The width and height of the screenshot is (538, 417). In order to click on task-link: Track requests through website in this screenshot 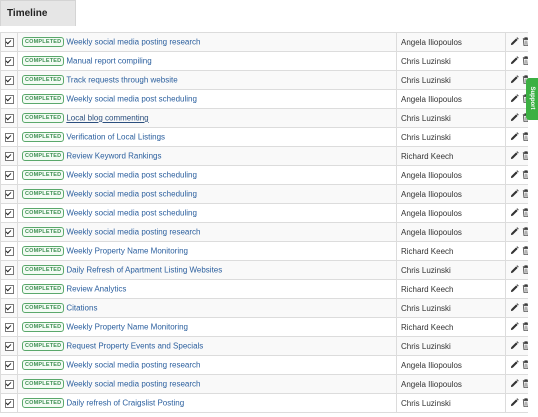, I will do `click(121, 80)`.